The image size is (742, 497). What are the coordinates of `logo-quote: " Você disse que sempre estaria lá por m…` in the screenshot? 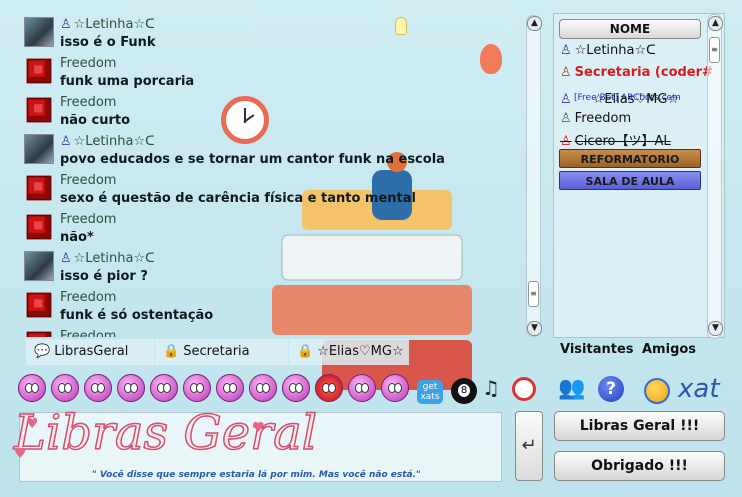 It's located at (256, 475).